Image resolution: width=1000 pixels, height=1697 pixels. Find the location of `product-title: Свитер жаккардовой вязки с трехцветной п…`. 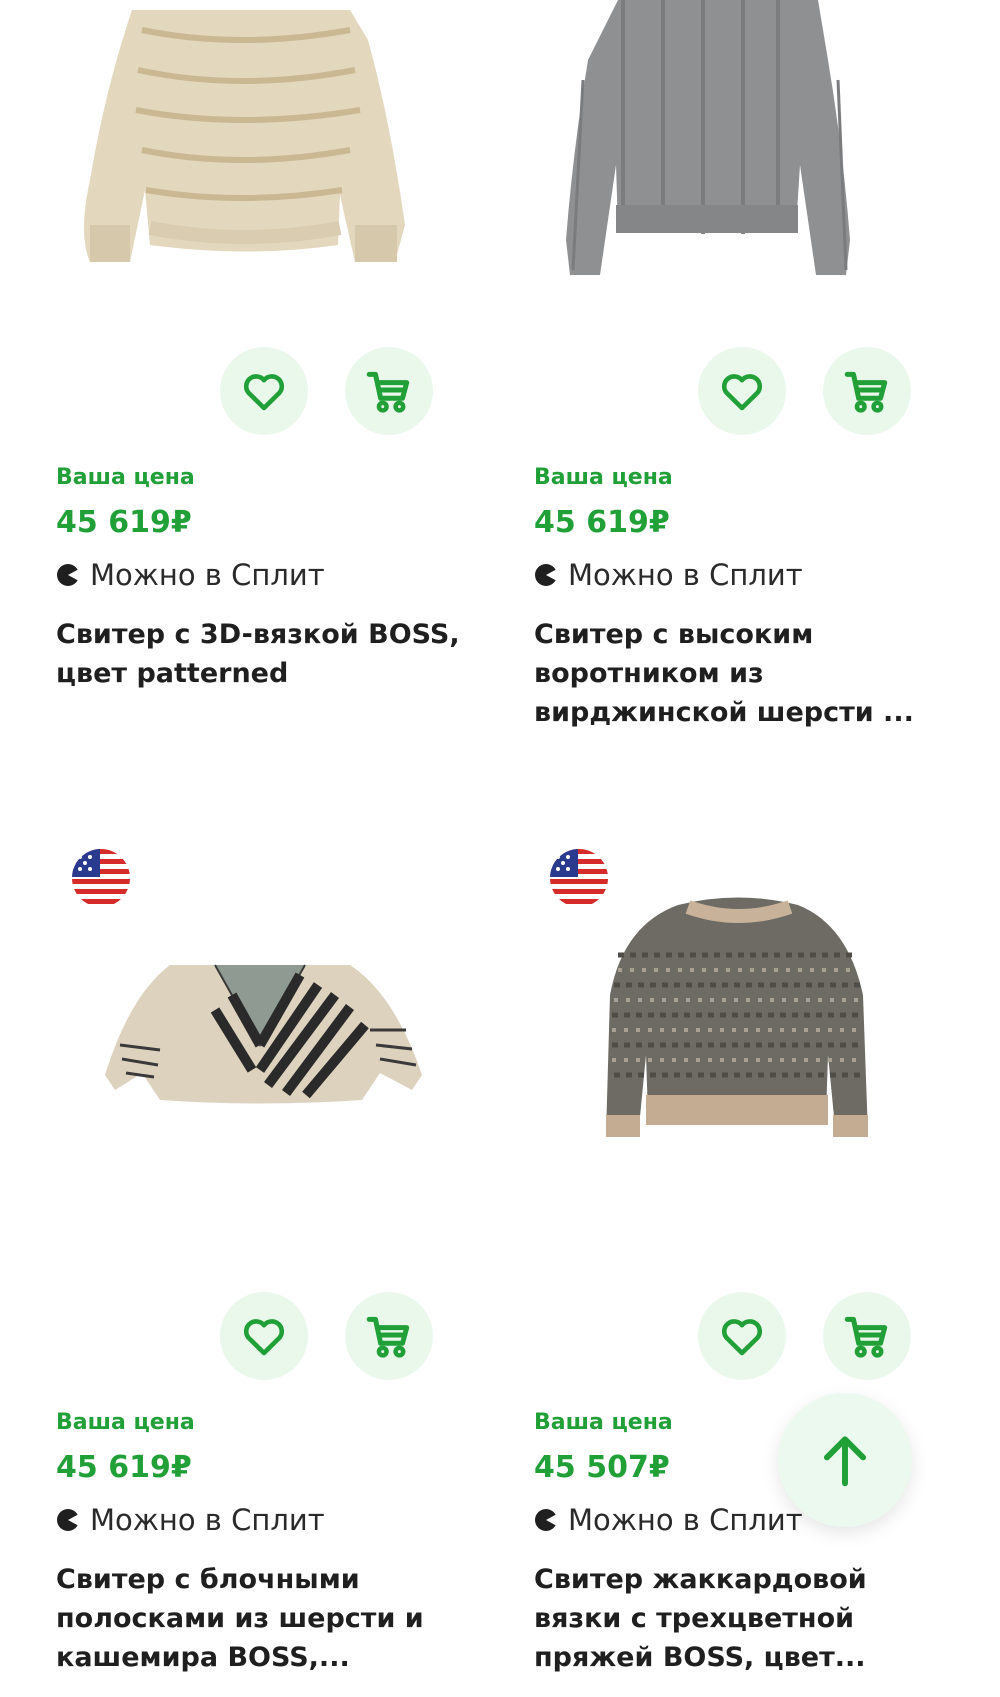

product-title: Свитер жаккардовой вязки с трехцветной п… is located at coordinates (739, 1618).